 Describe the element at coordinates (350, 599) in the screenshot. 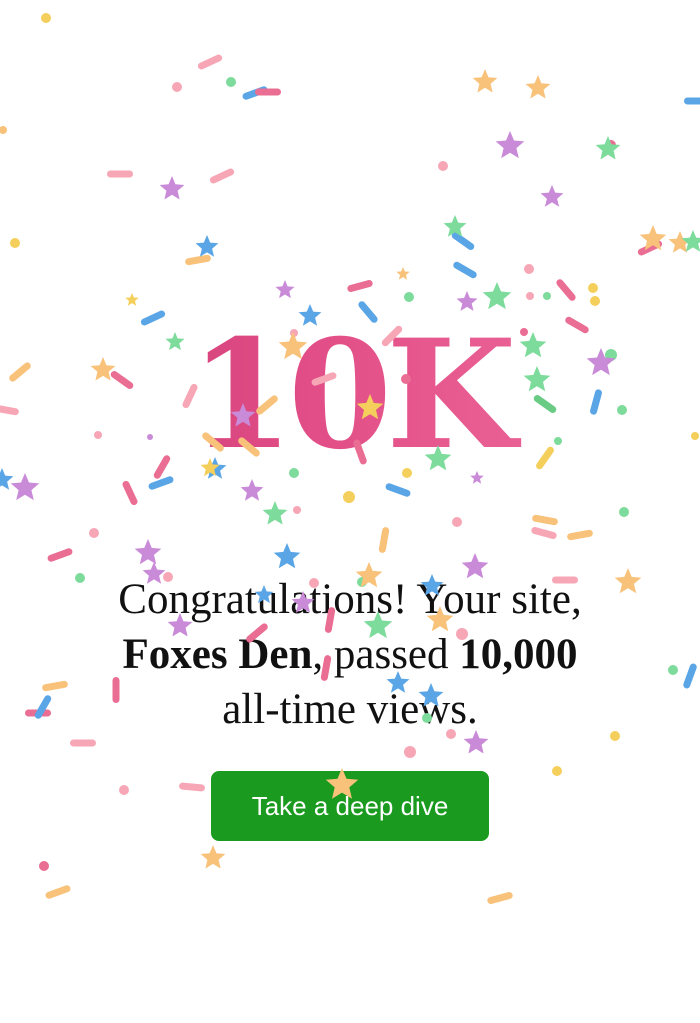

I see `message-prefix: Congratulations! Your site,` at that location.